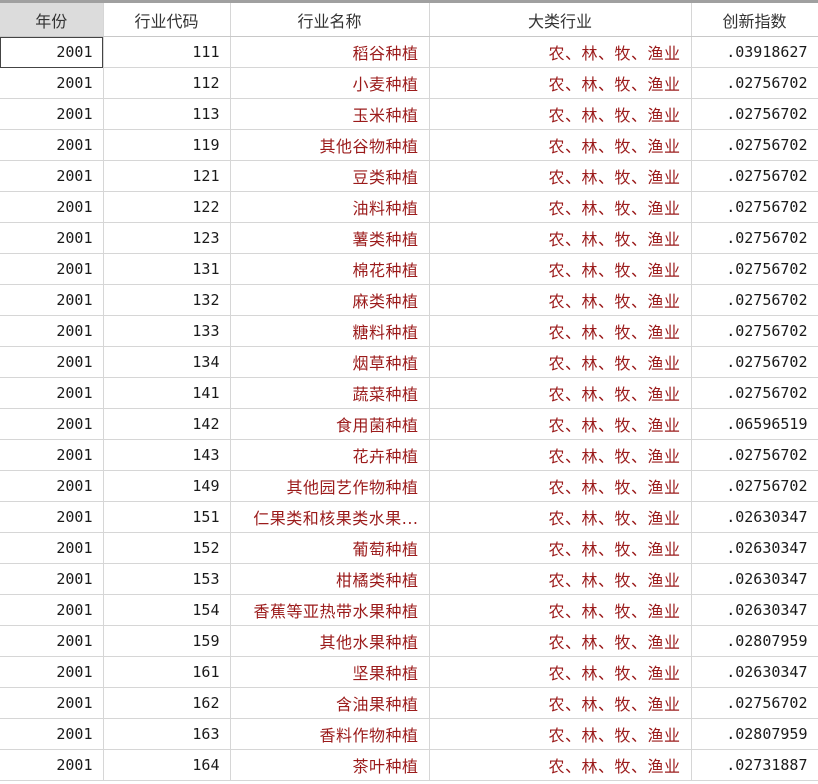 The width and height of the screenshot is (818, 784). I want to click on table-row: 2001 142 食用菌种植 农、林、牧、渔业 .06596519, so click(409, 424).